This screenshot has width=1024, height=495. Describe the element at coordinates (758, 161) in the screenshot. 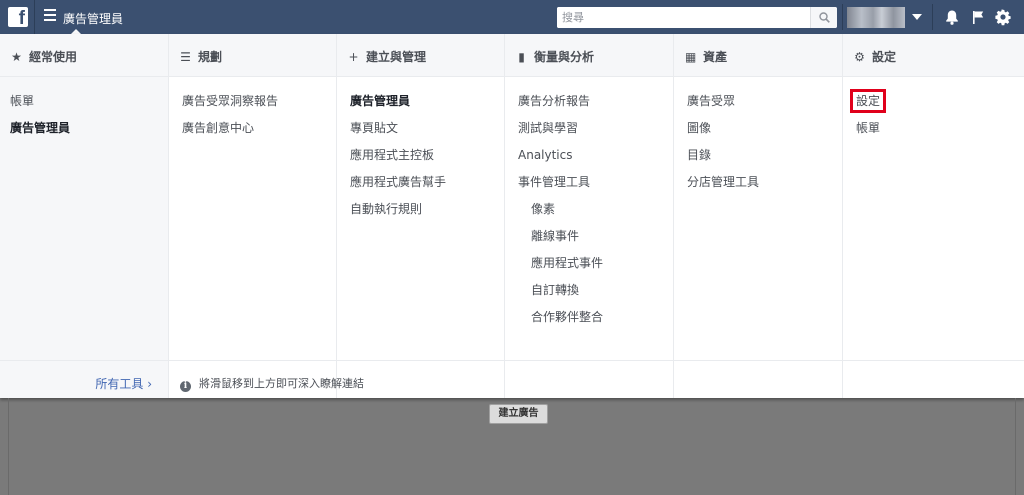

I see `menu-item-catalogs: 目錄` at that location.